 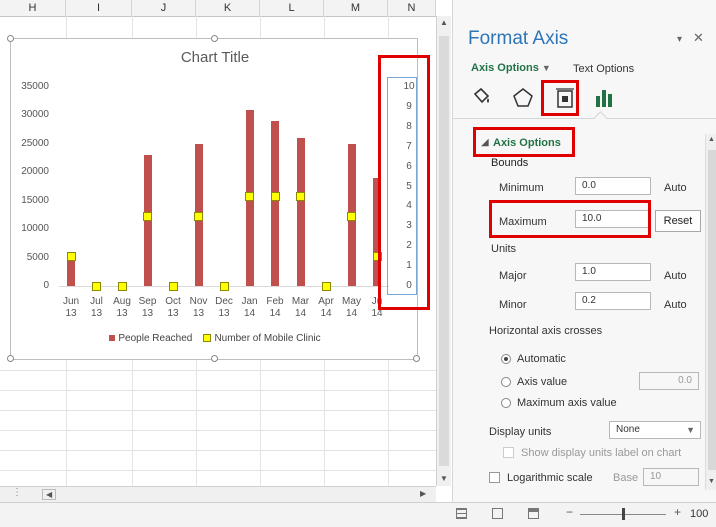 I want to click on y-tick-label: 25000, so click(x=35, y=143).